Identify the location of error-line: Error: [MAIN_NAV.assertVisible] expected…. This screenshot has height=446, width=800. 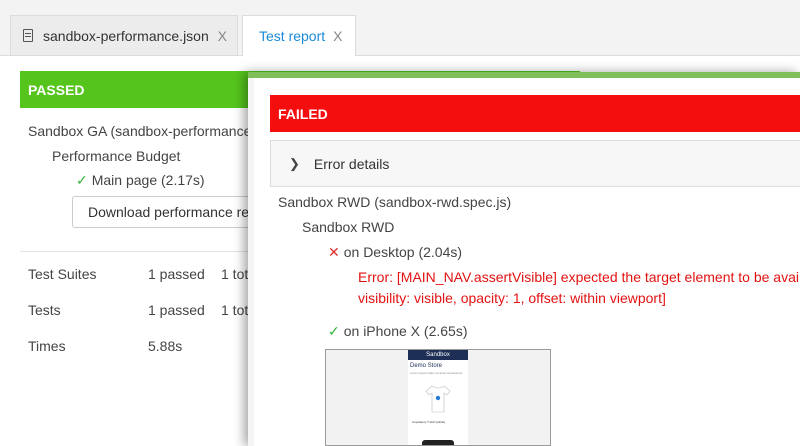
(578, 277).